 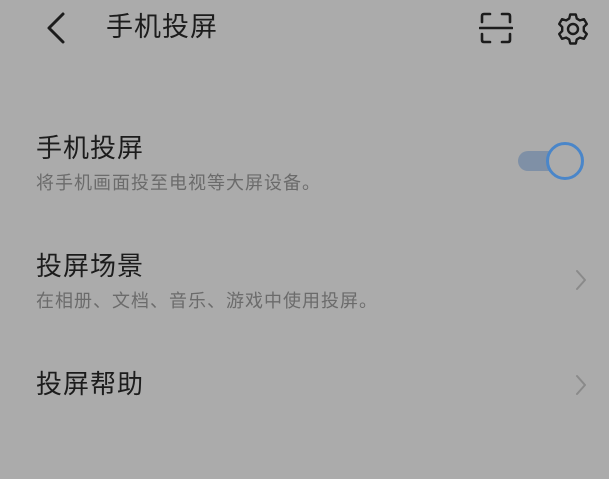 I want to click on chevron-left-icon, so click(x=56, y=28).